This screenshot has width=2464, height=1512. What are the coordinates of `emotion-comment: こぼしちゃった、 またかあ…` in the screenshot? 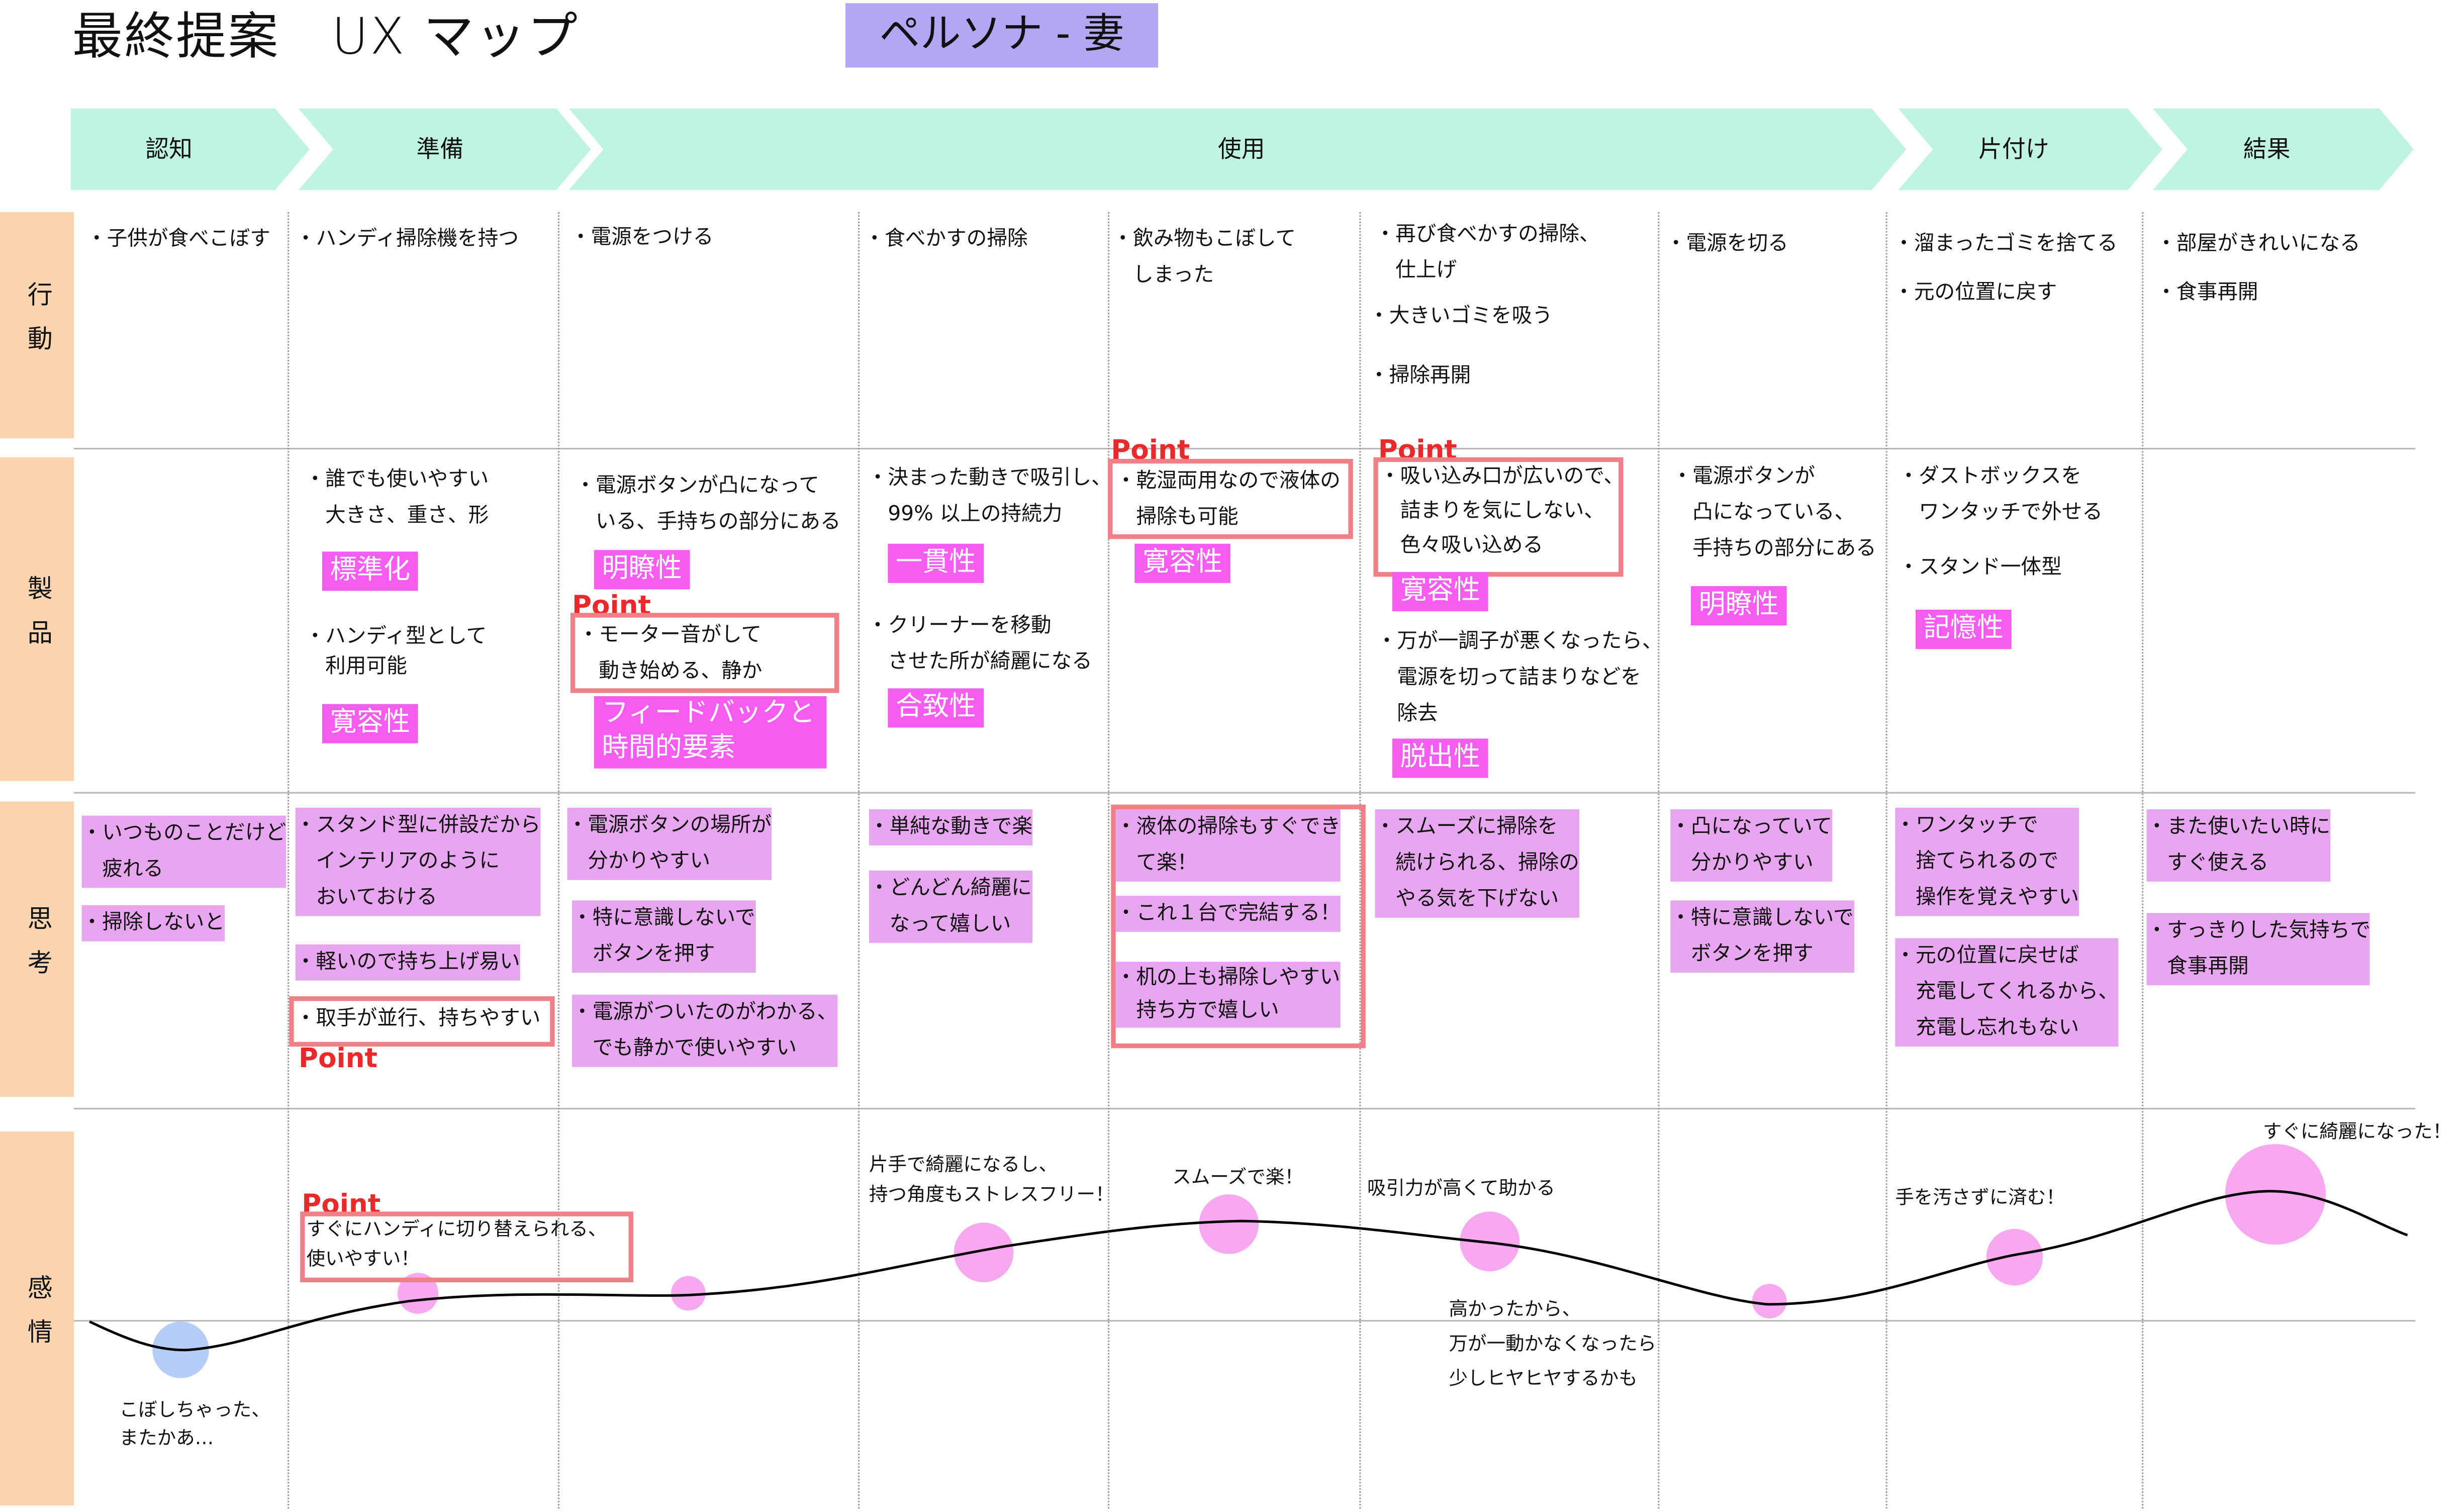 It's located at (194, 1423).